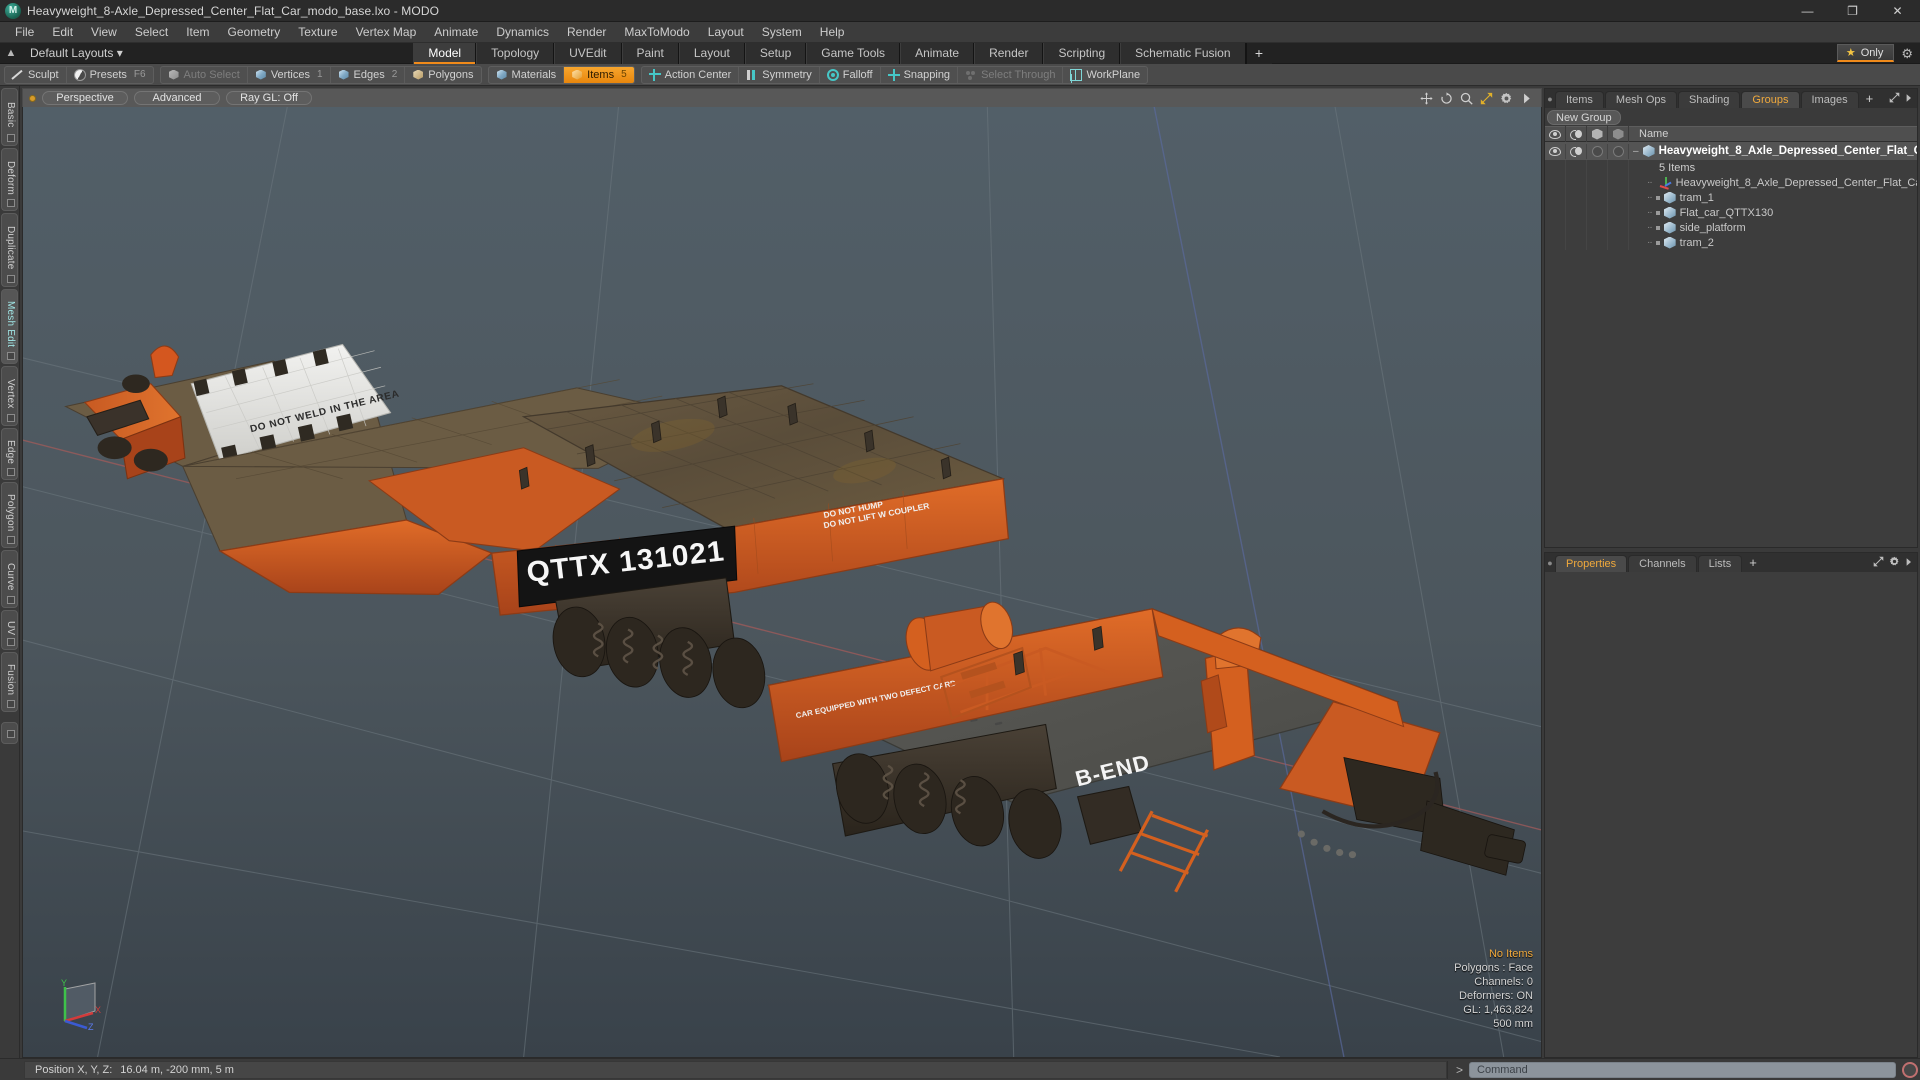 The height and width of the screenshot is (1080, 1920). I want to click on menu-view: View, so click(104, 32).